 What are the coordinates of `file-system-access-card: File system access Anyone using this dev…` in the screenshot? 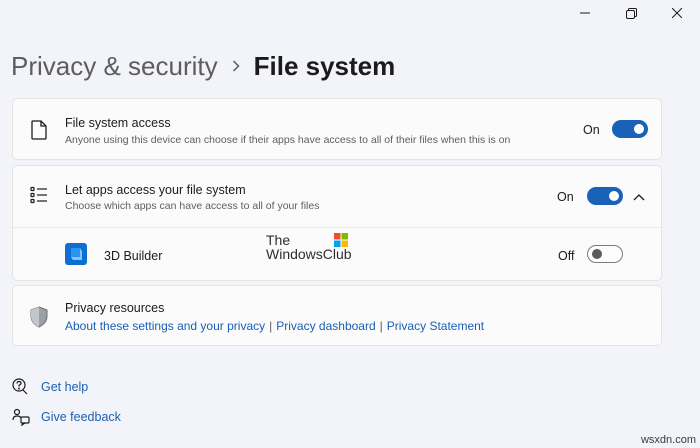 It's located at (337, 129).